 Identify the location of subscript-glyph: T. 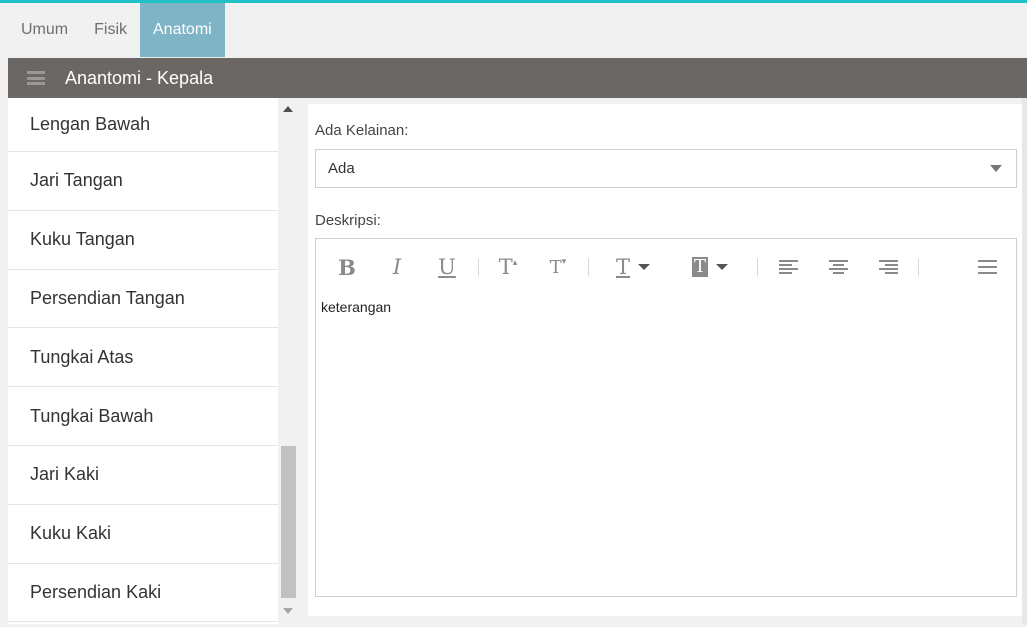
(555, 267).